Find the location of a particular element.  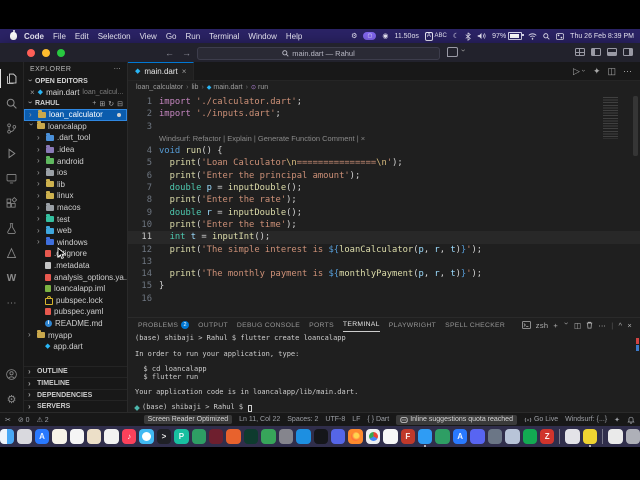

maximize-panel-button: ^ is located at coordinates (620, 325).